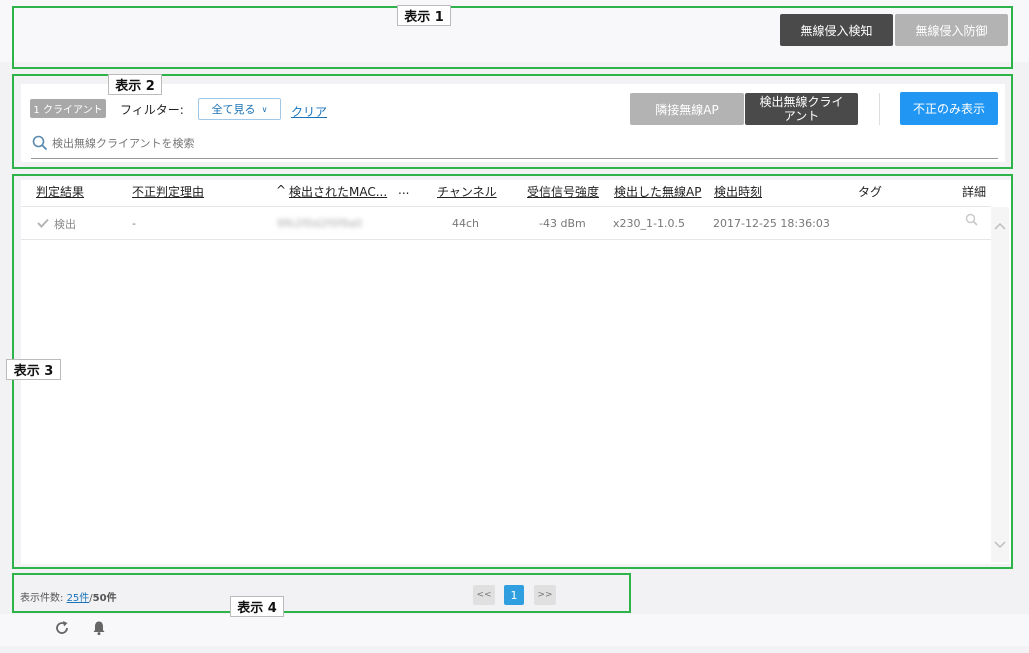 Image resolution: width=1029 pixels, height=653 pixels. I want to click on bottom-toolbar, so click(514, 630).